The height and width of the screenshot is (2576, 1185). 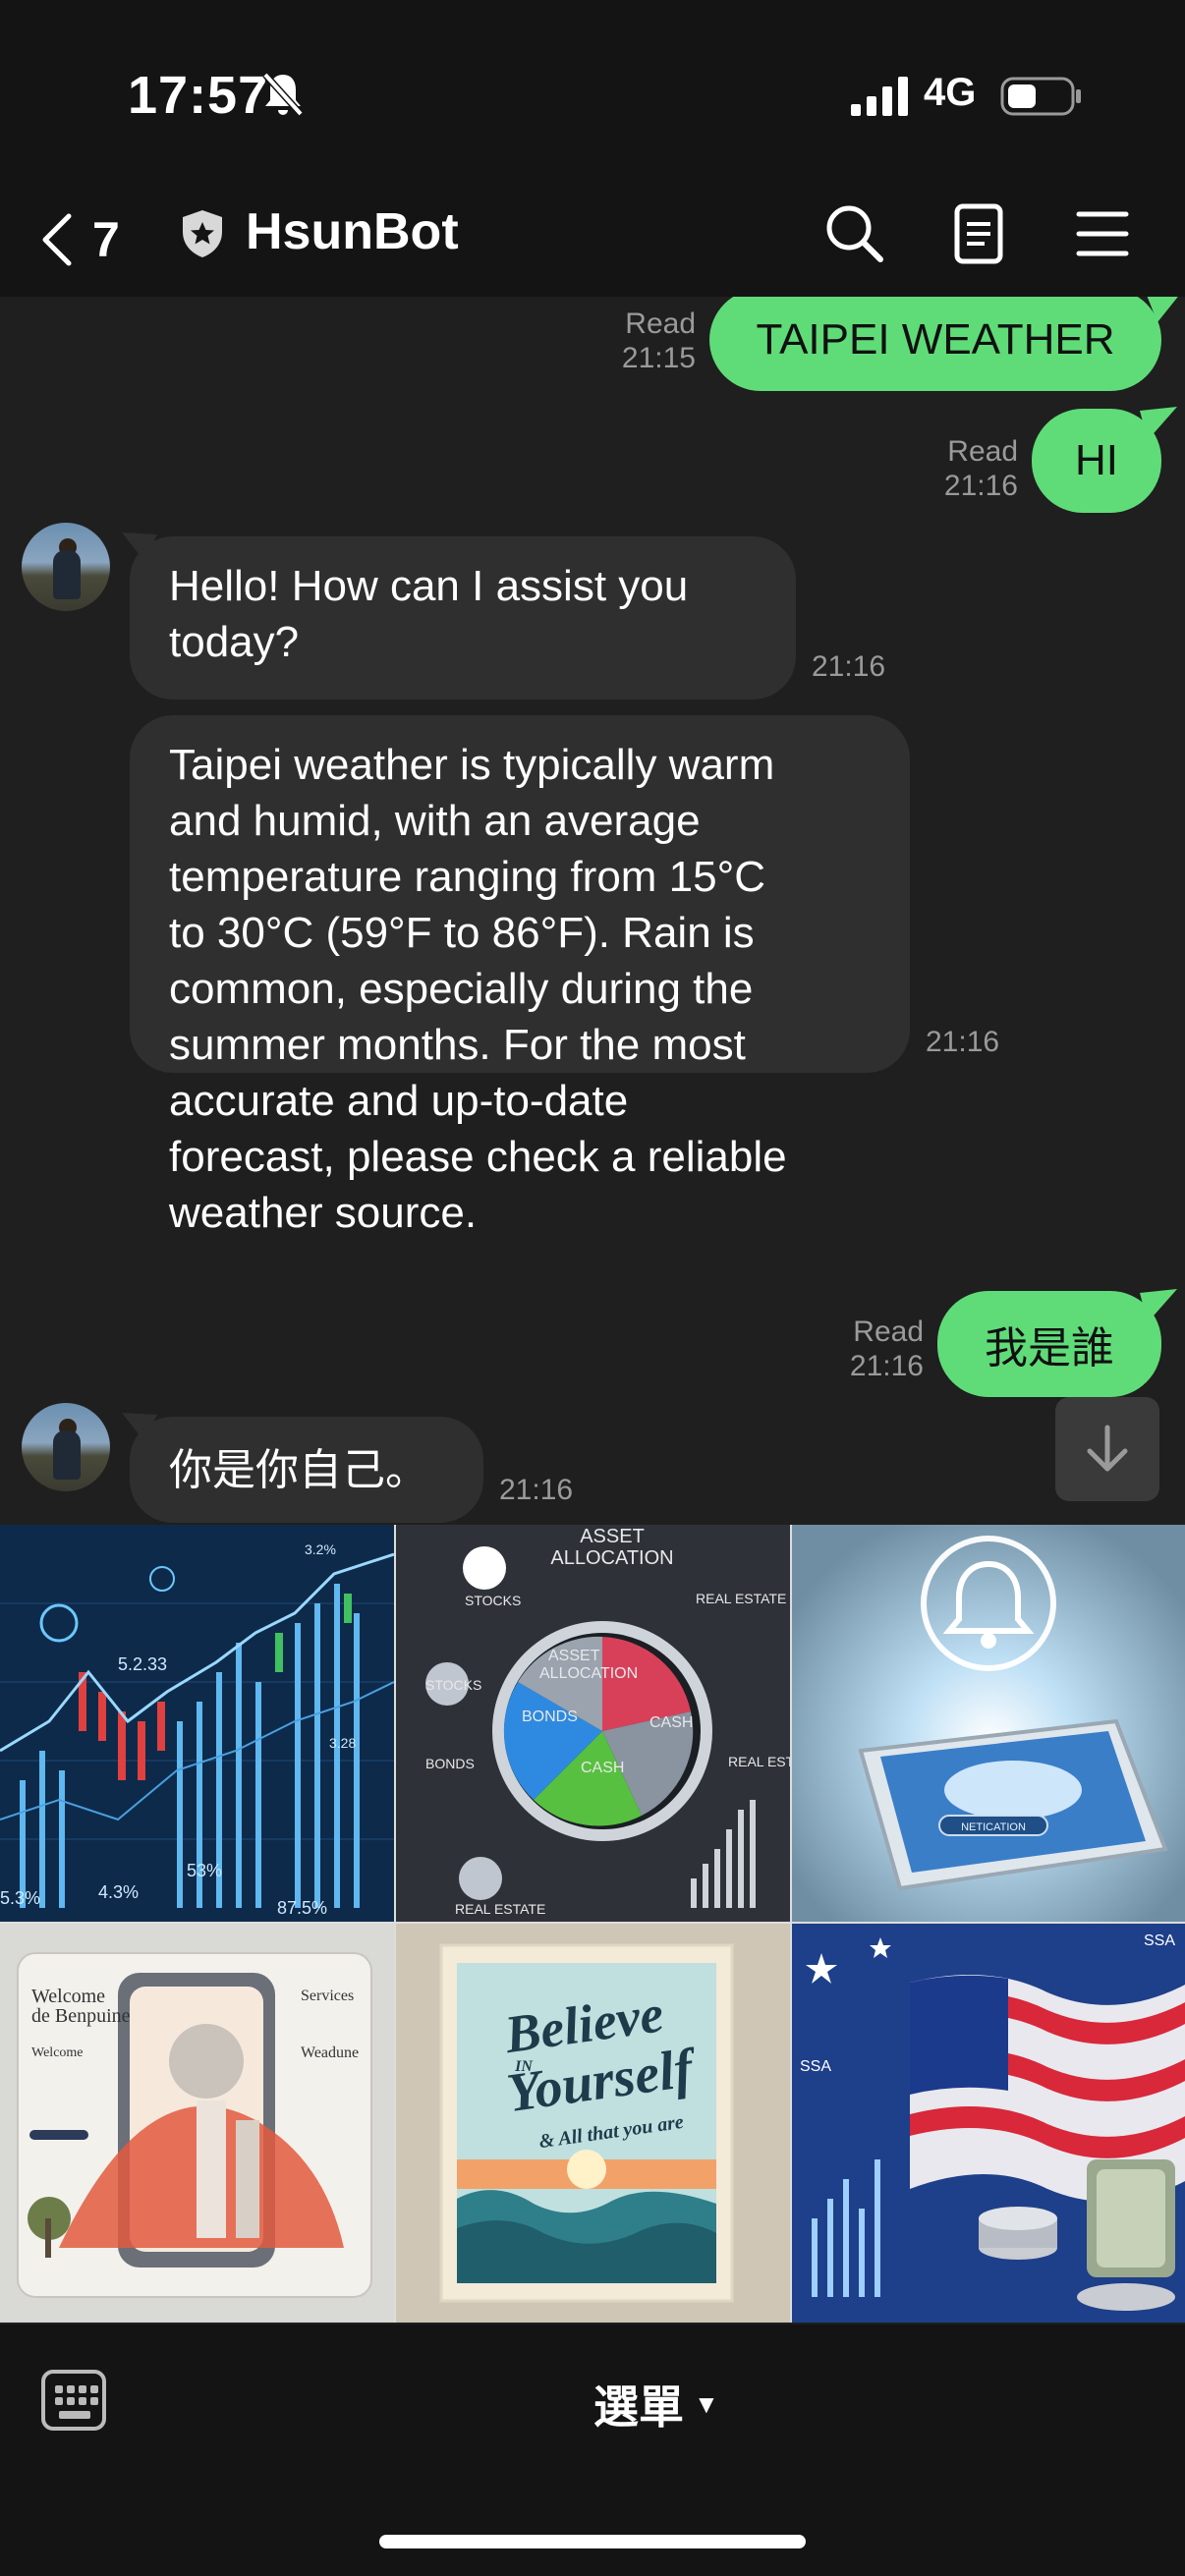 What do you see at coordinates (592, 242) in the screenshot?
I see `chat-header: 7 HsunBot` at bounding box center [592, 242].